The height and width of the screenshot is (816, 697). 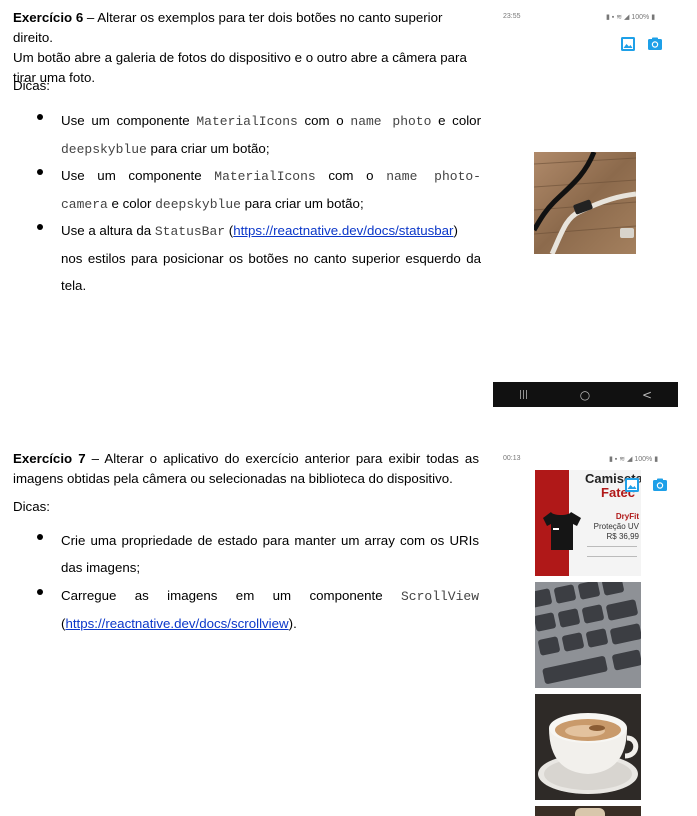 What do you see at coordinates (622, 536) in the screenshot?
I see `ad-price: R$ 36,99` at bounding box center [622, 536].